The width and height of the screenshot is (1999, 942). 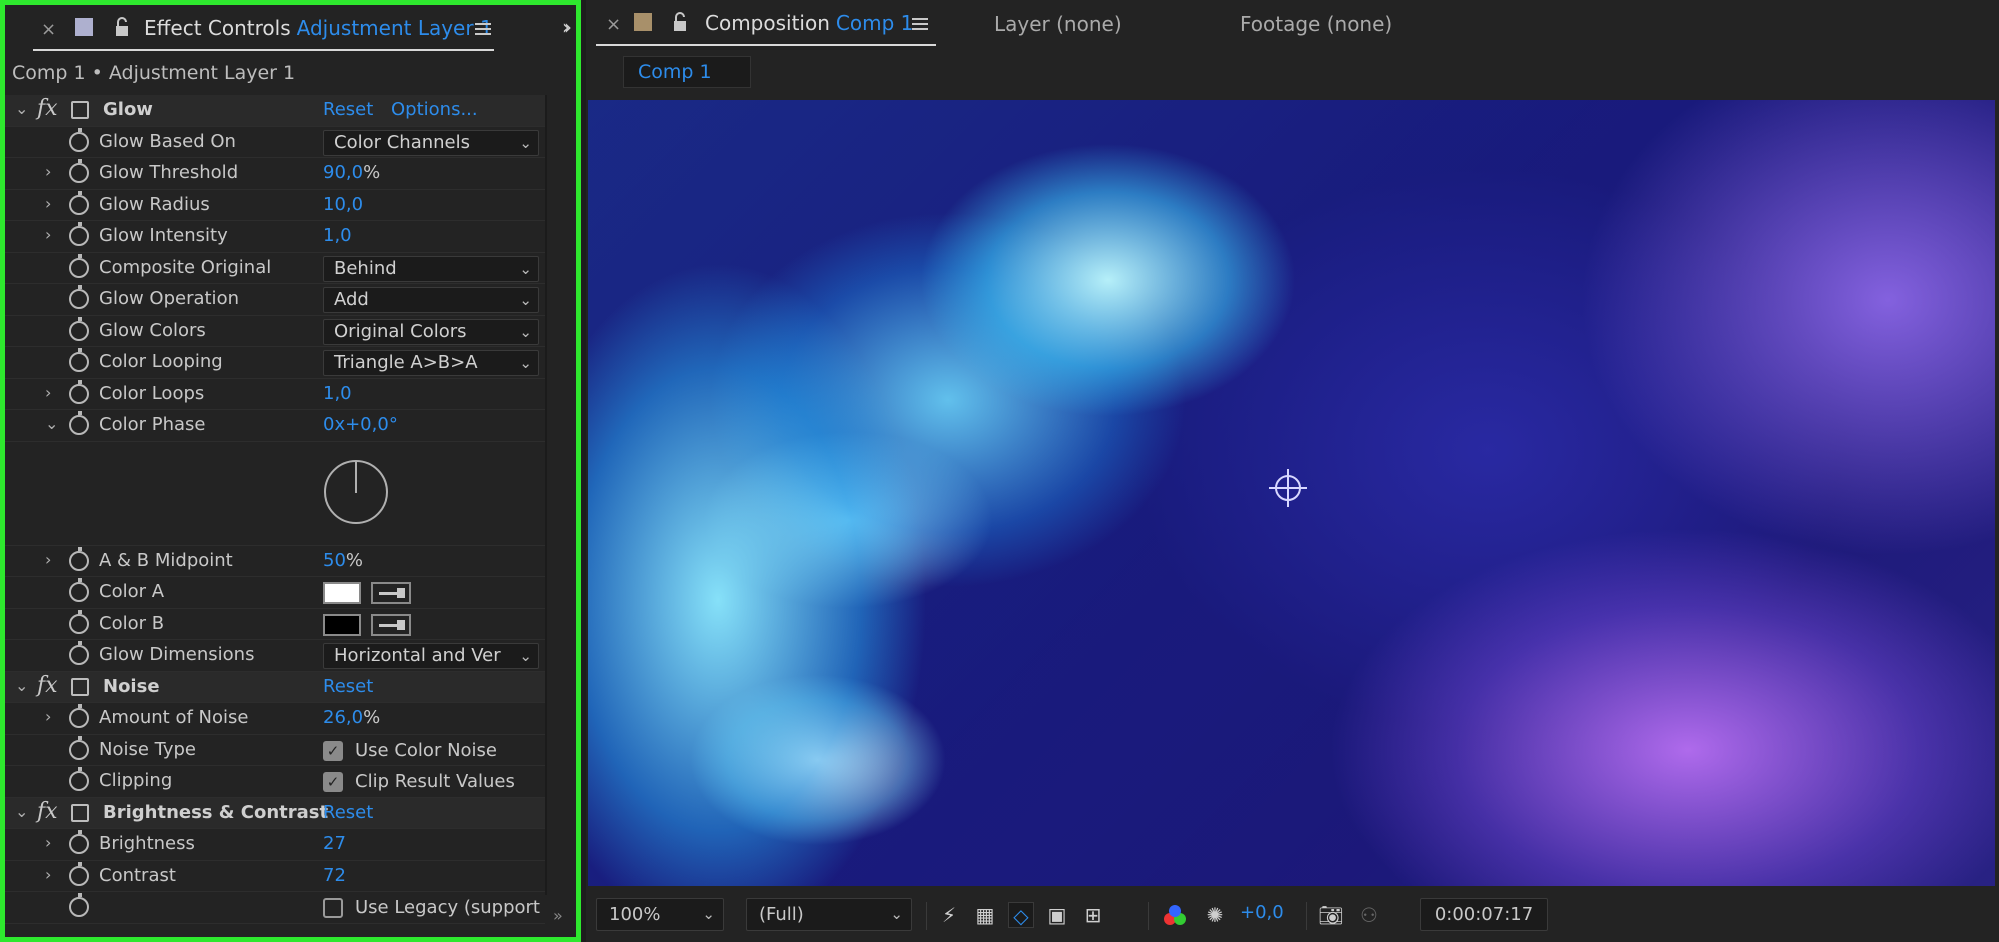 I want to click on current-time-display: 0:00:07:17, so click(x=1484, y=914).